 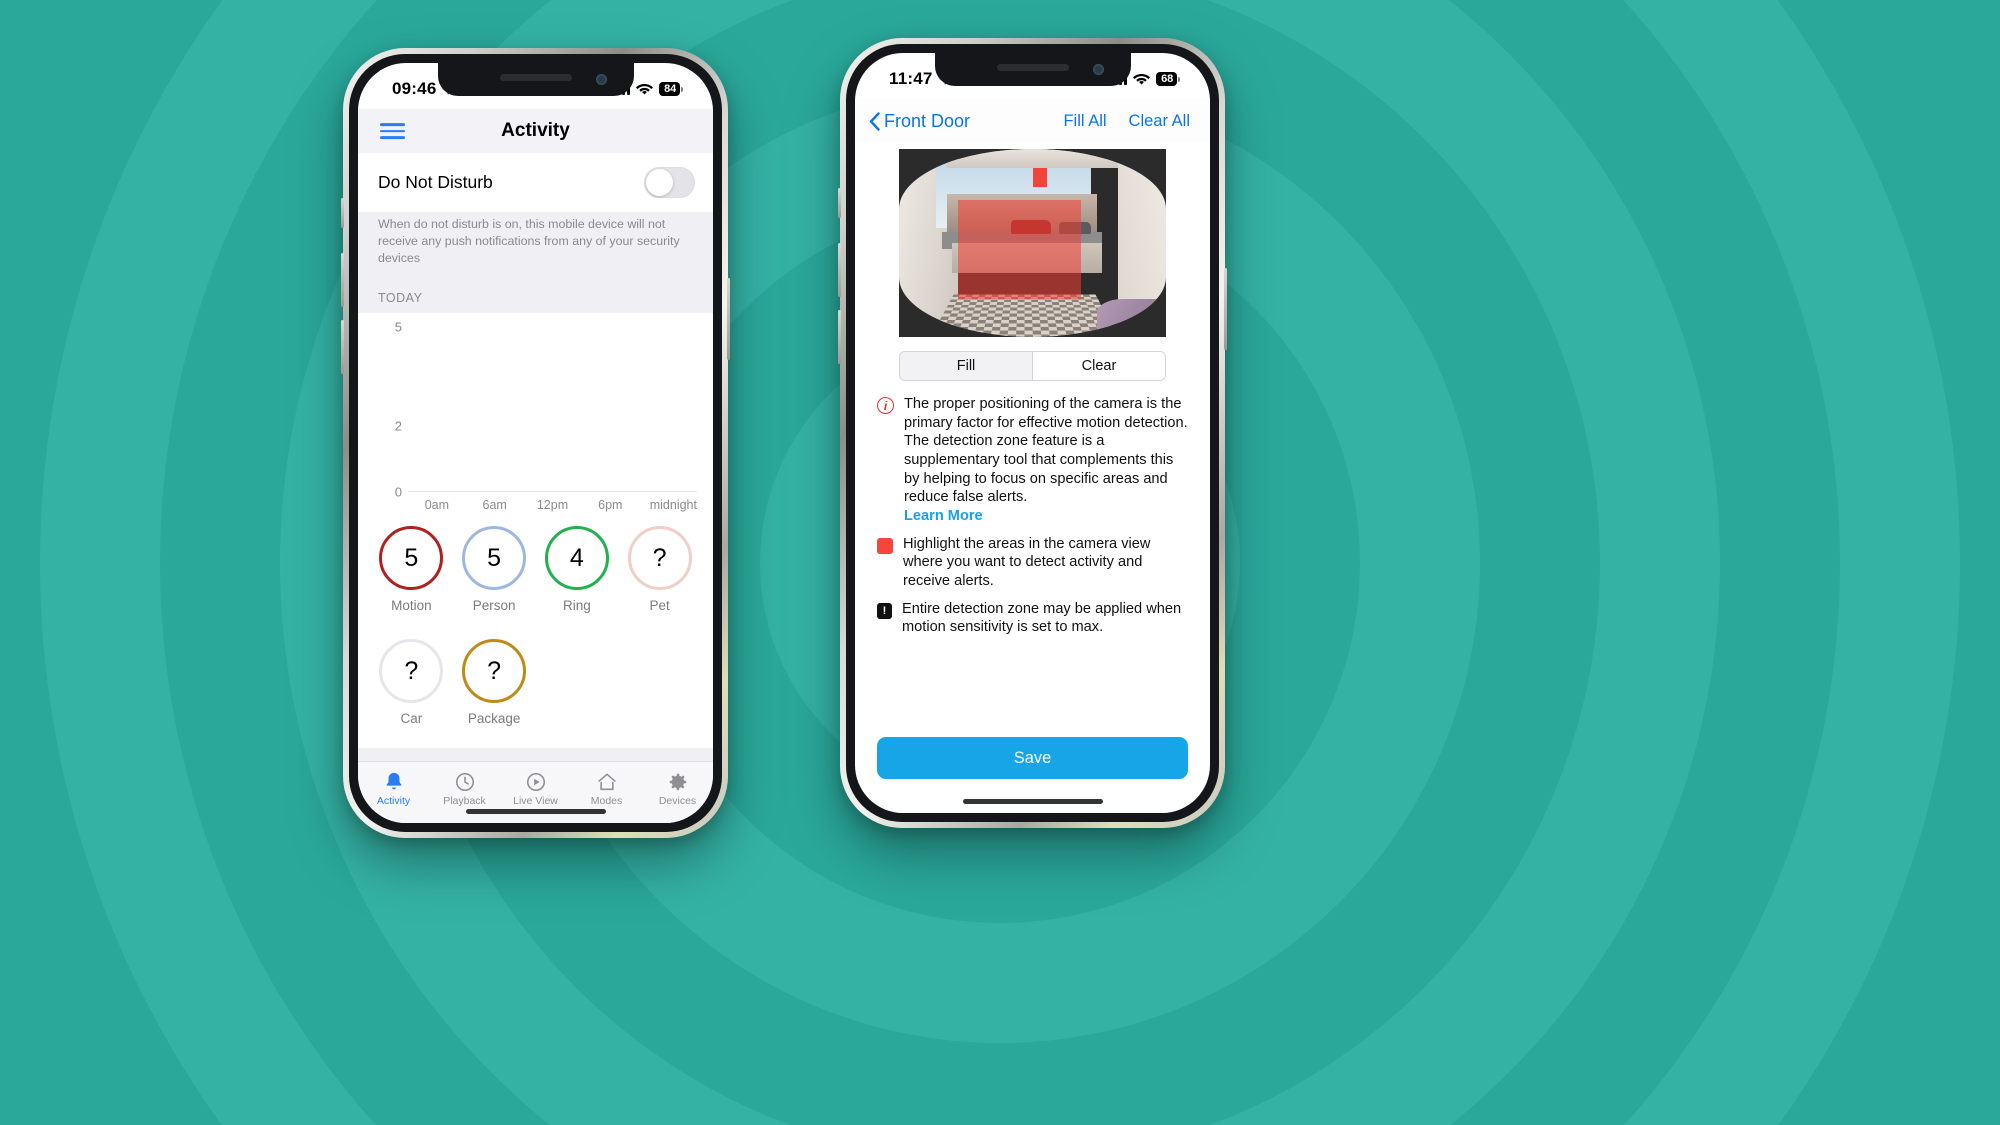 I want to click on play-icon, so click(x=536, y=782).